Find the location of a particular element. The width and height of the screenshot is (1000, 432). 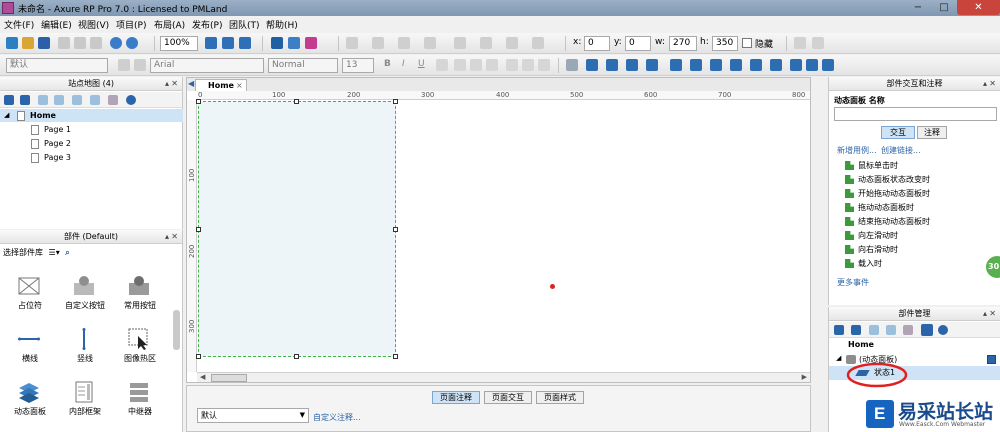

order-back-icon is located at coordinates (632, 65).